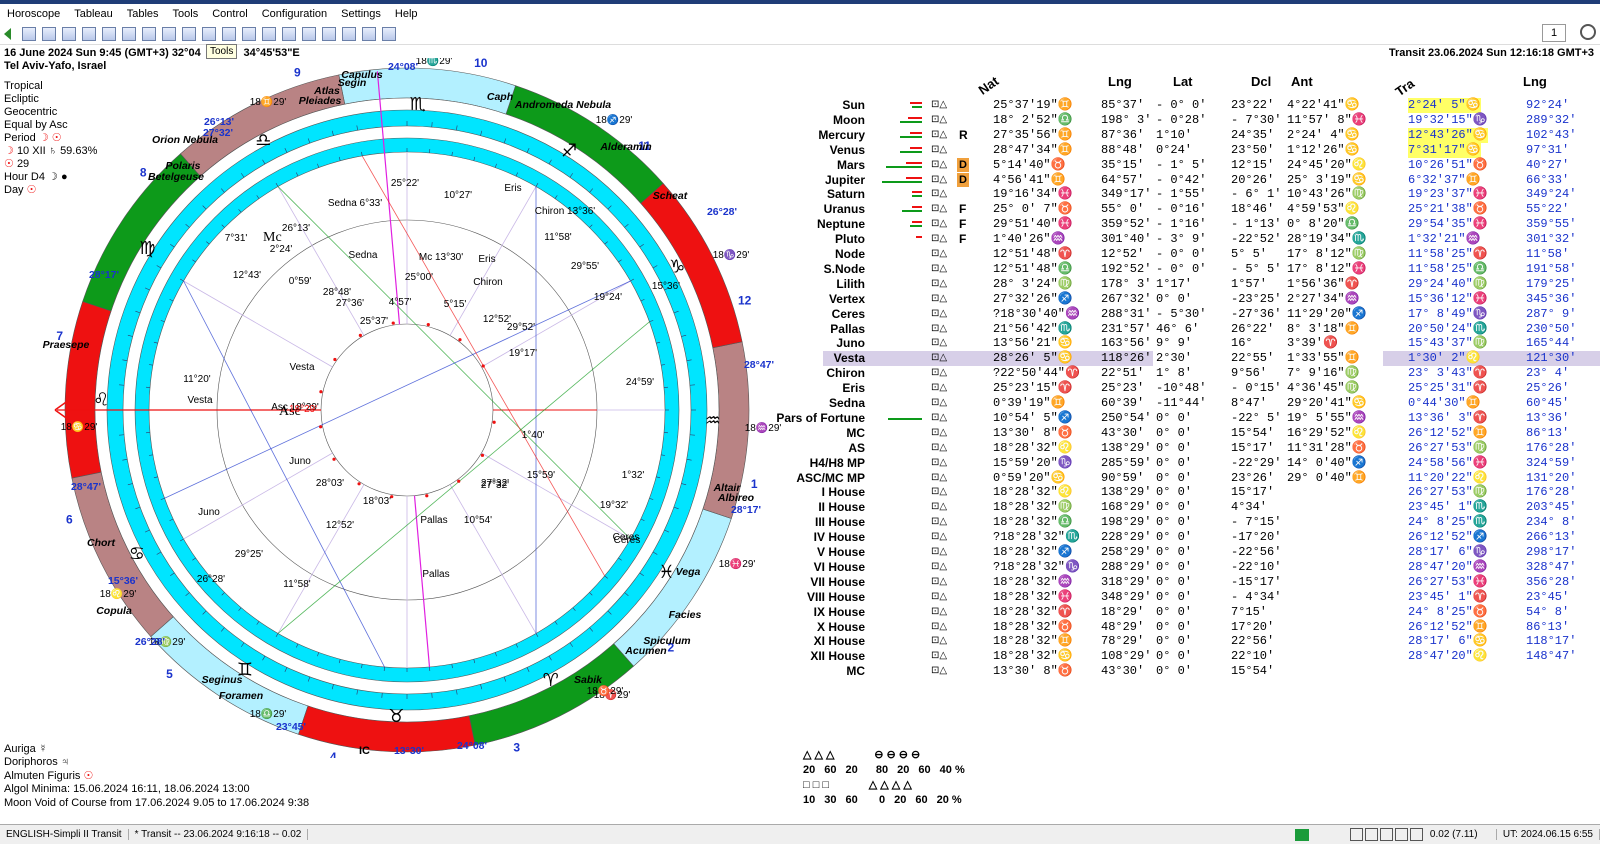 The height and width of the screenshot is (844, 1600). What do you see at coordinates (143, 14) in the screenshot?
I see `menu-tables: Tables` at bounding box center [143, 14].